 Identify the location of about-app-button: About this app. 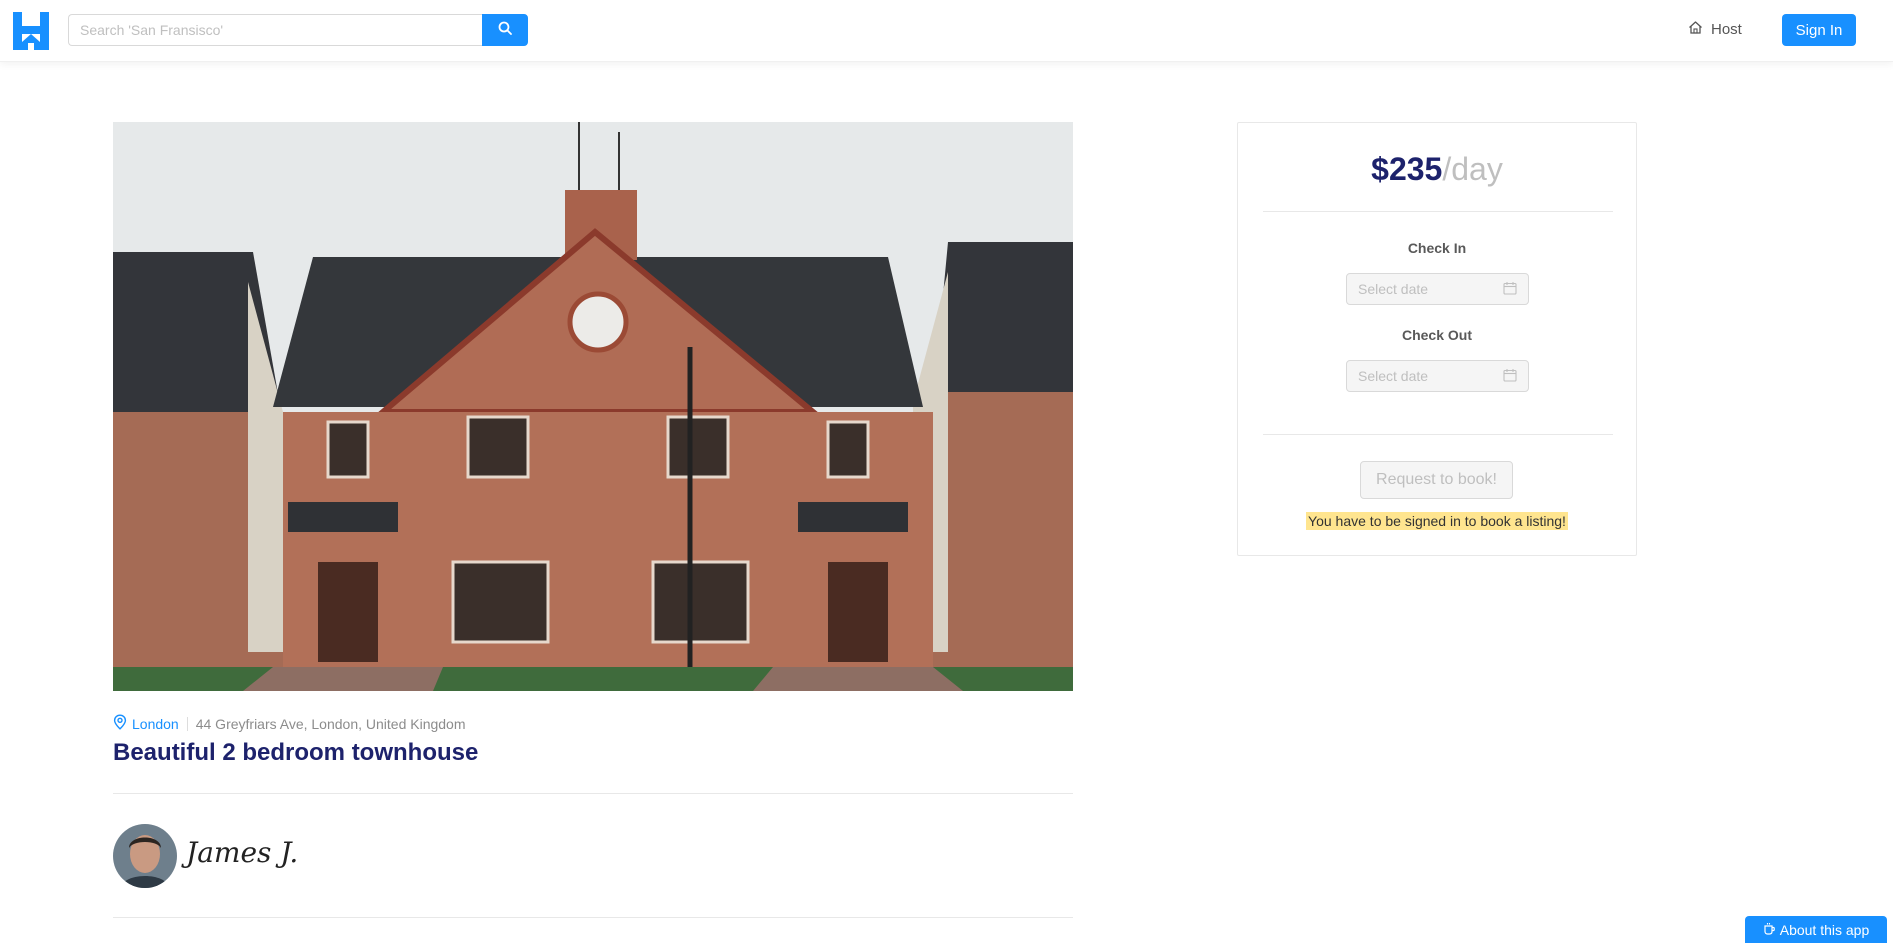
(1816, 929).